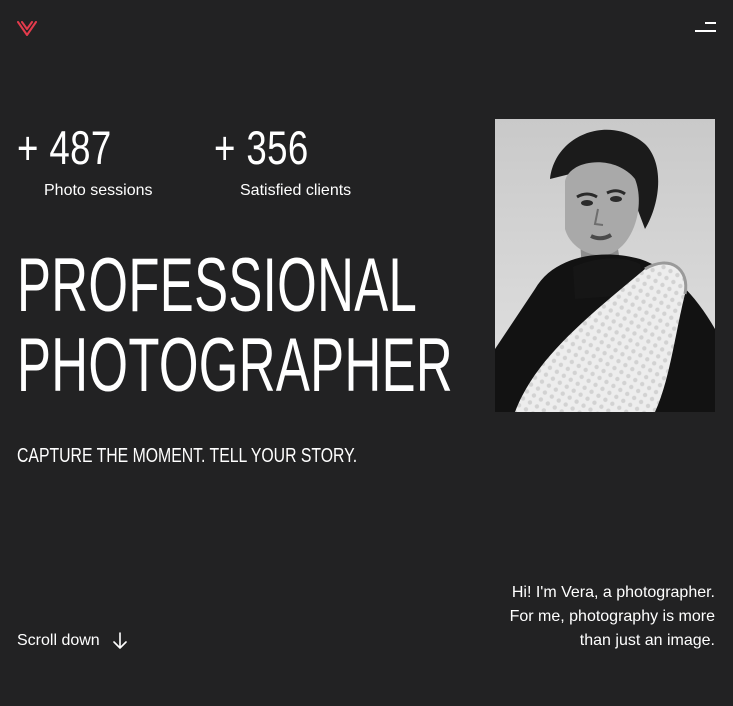 This screenshot has height=706, width=733. What do you see at coordinates (261, 147) in the screenshot?
I see `stat-value: + 356` at bounding box center [261, 147].